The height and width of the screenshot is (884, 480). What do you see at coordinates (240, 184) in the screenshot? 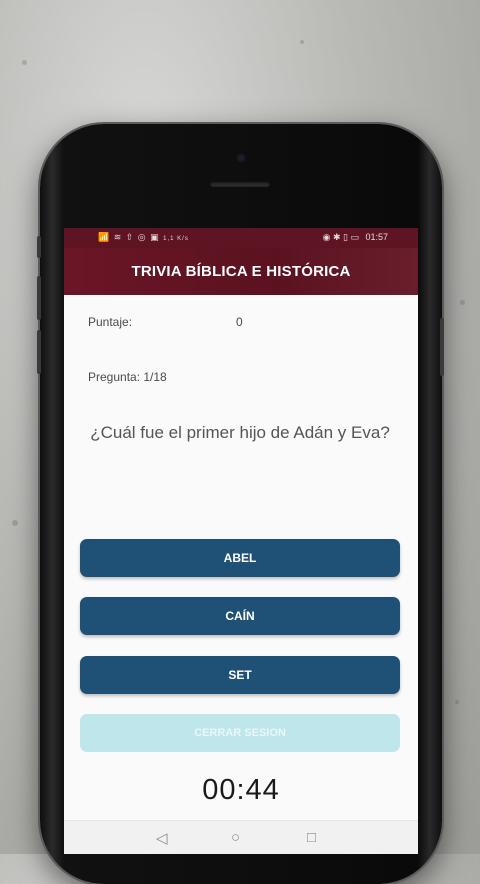
I see `phone-speaker` at bounding box center [240, 184].